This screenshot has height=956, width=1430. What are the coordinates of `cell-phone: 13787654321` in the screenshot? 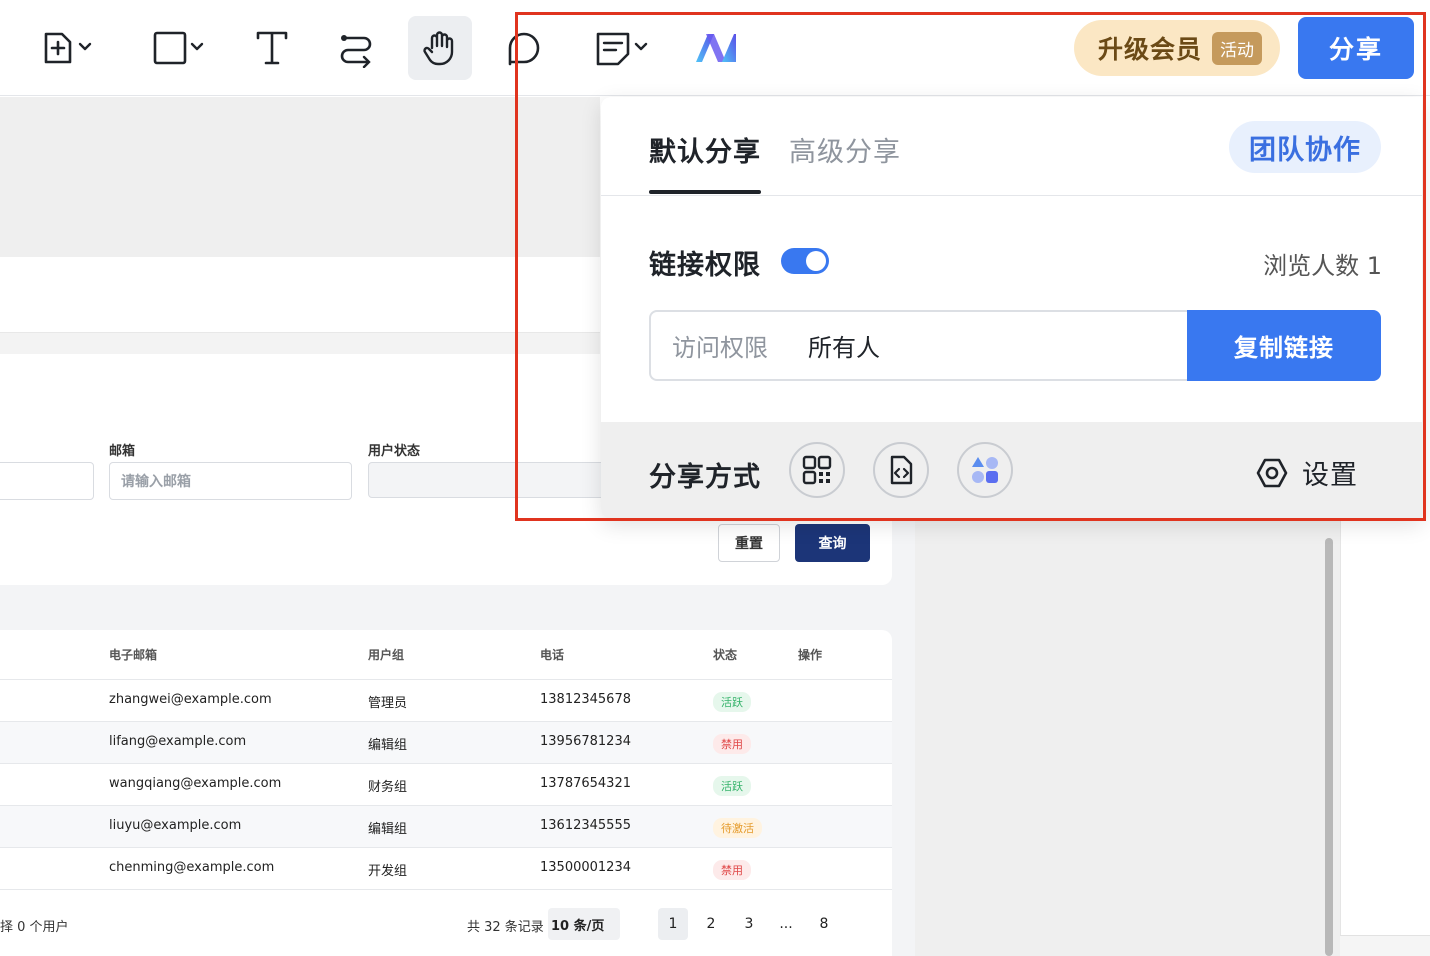 It's located at (585, 783).